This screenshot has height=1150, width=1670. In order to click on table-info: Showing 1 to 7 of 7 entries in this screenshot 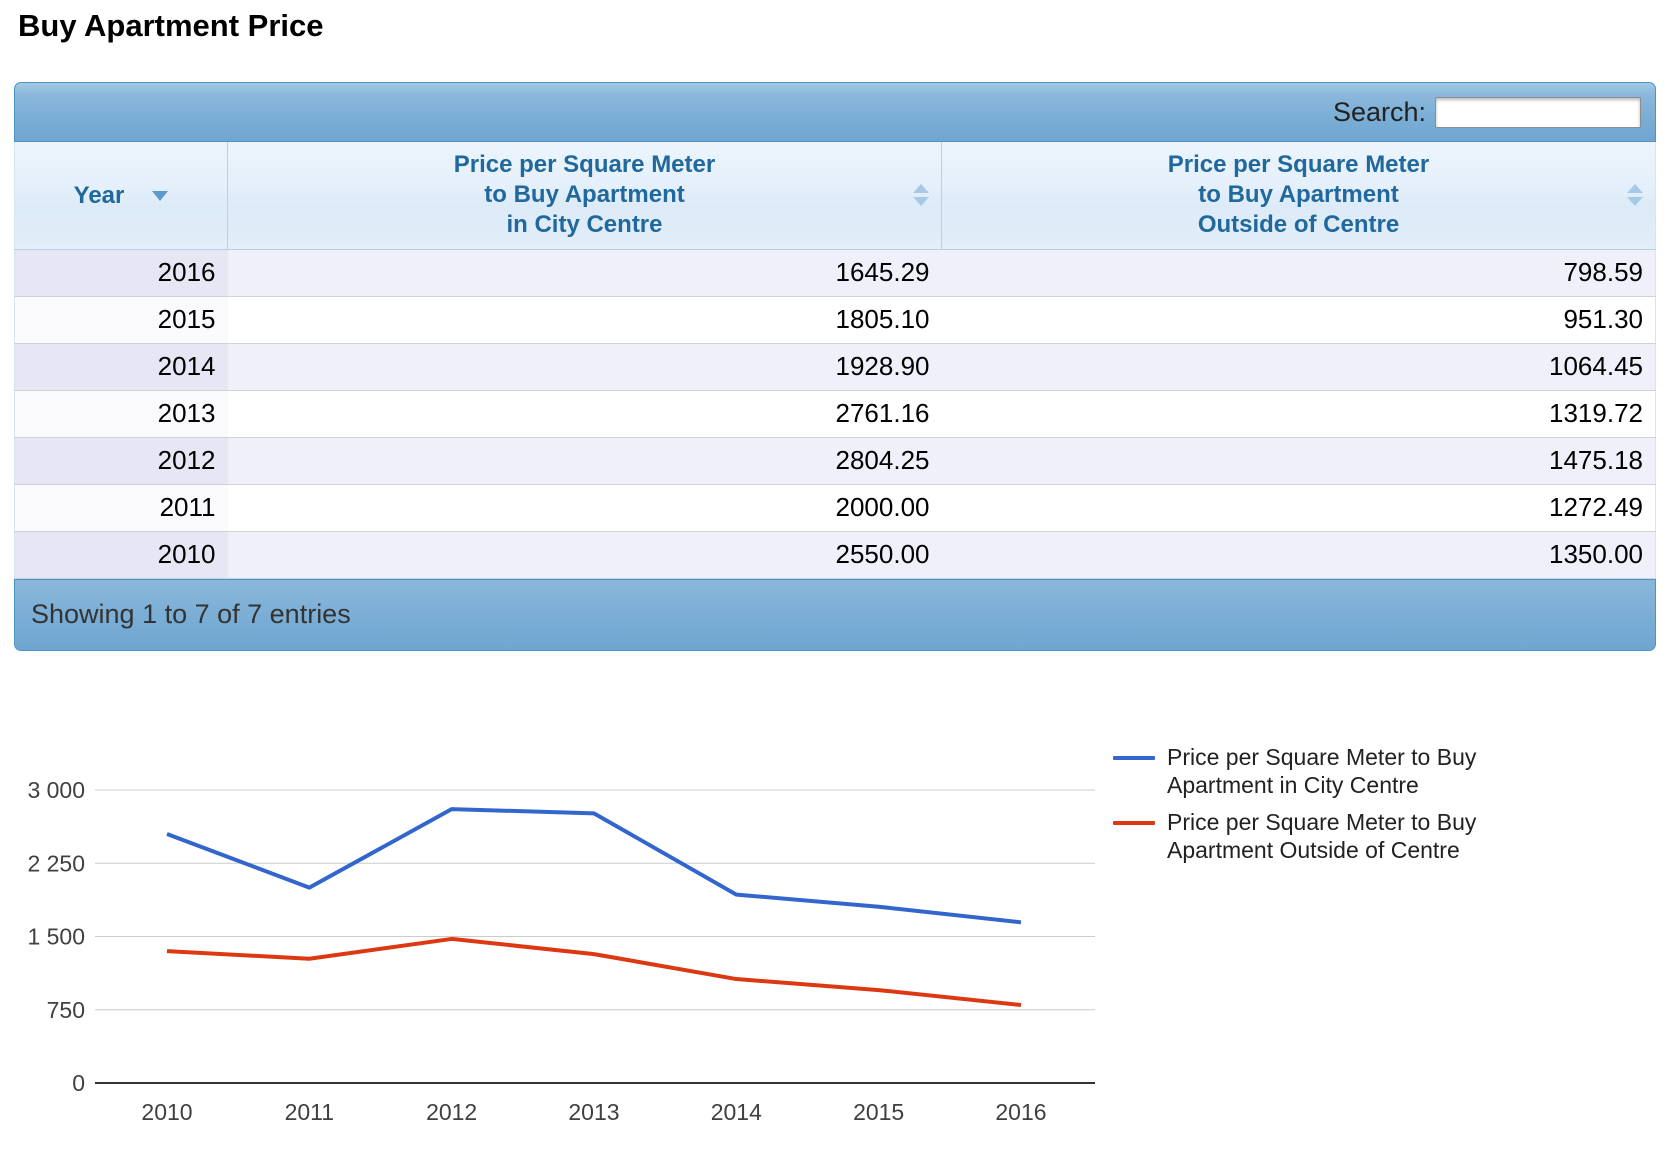, I will do `click(191, 614)`.